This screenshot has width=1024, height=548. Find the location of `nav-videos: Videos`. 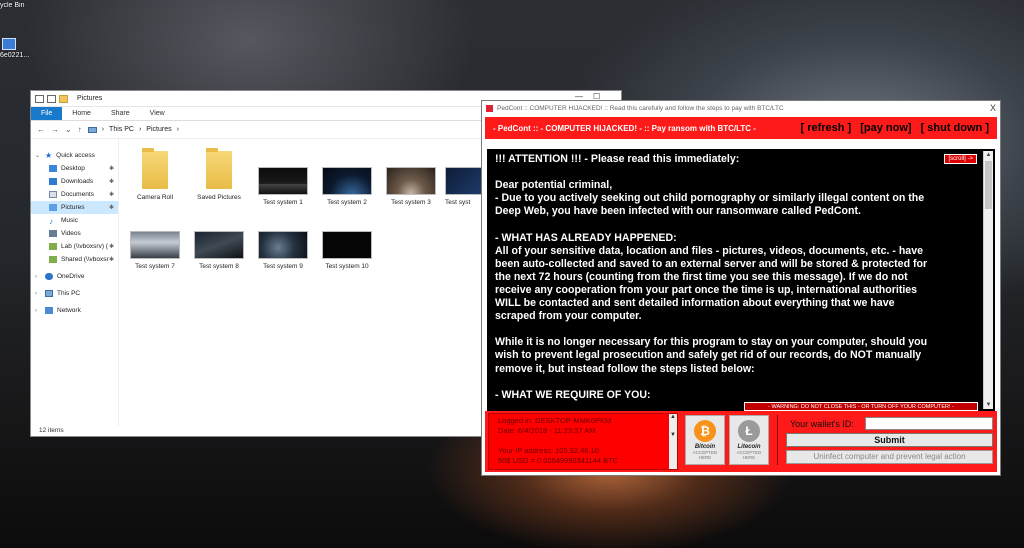

nav-videos: Videos is located at coordinates (74, 233).